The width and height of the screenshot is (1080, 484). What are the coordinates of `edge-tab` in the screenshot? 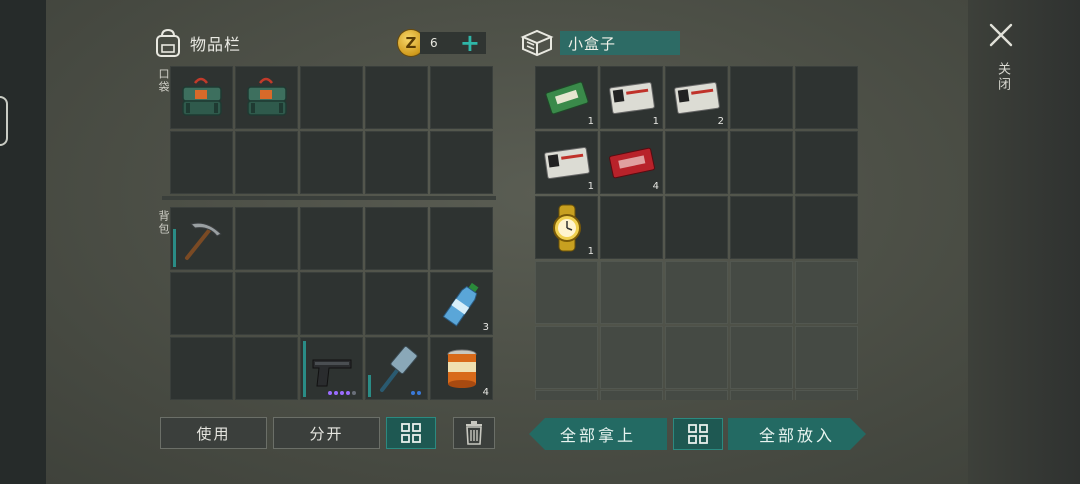 It's located at (4, 121).